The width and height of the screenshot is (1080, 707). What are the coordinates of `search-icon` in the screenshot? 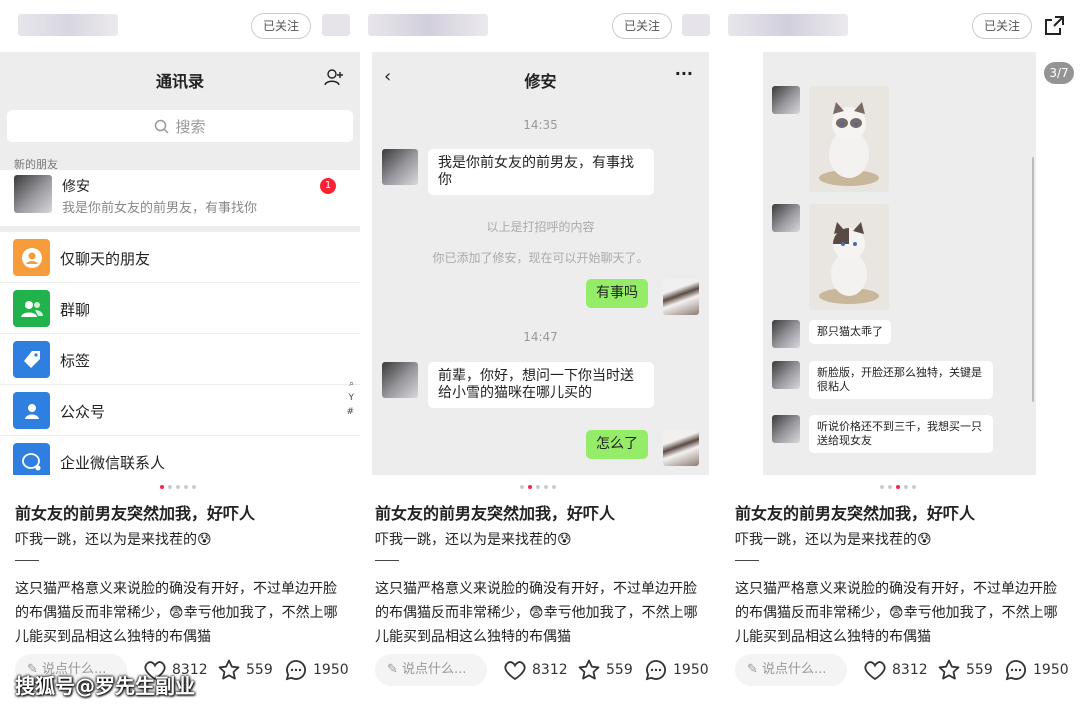 It's located at (162, 126).